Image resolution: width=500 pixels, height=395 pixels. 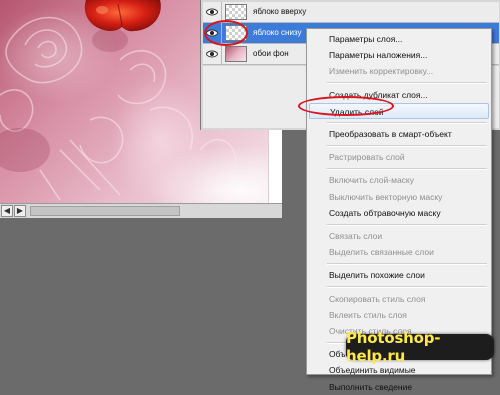 What do you see at coordinates (386, 196) in the screenshot?
I see `menu-item-12: Выключить векторную маску` at bounding box center [386, 196].